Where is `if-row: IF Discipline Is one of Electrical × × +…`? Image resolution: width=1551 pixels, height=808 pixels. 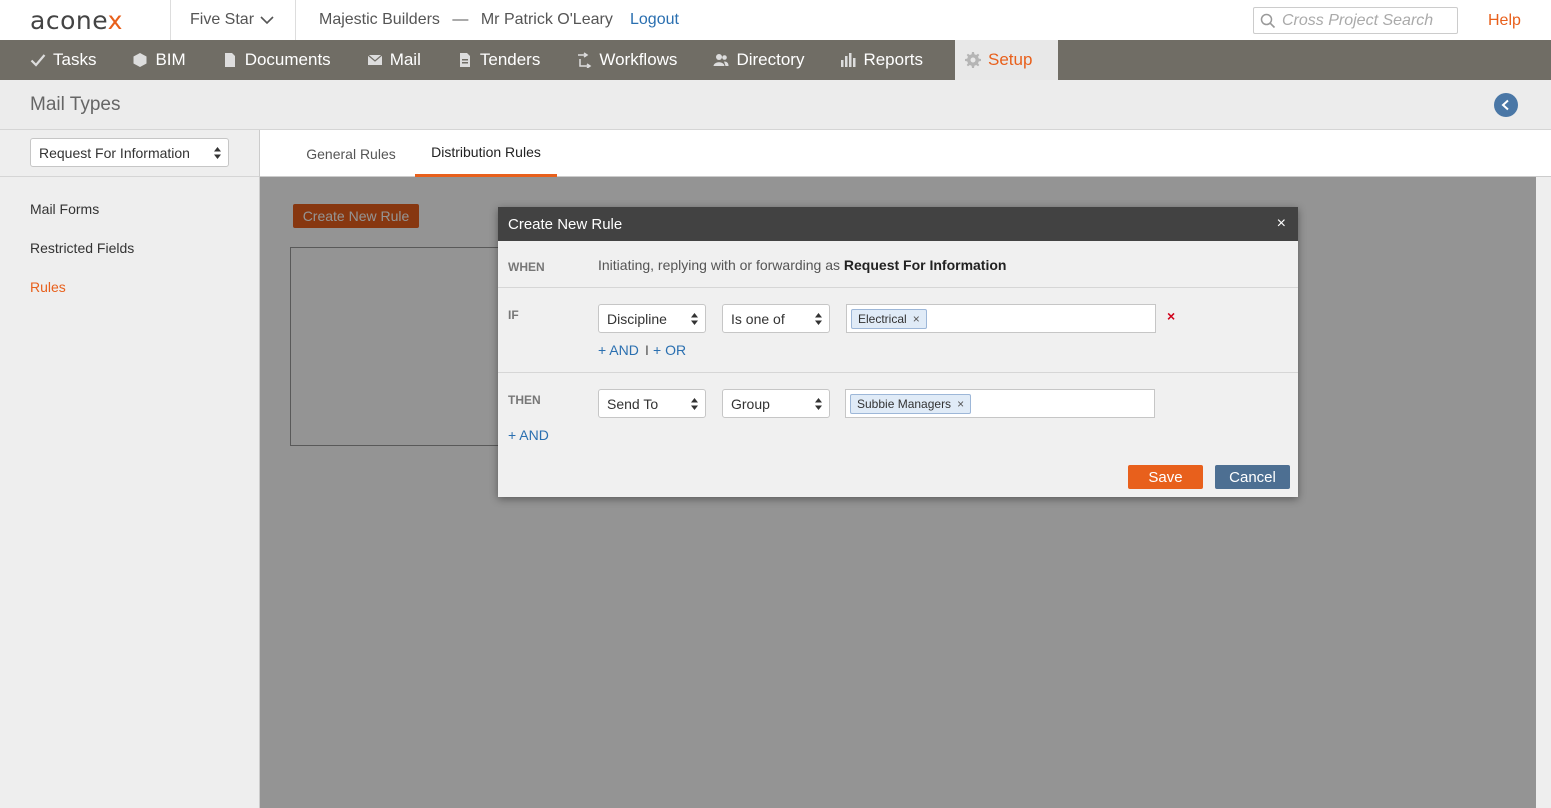
if-row: IF Discipline Is one of Electrical × × +… is located at coordinates (898, 330).